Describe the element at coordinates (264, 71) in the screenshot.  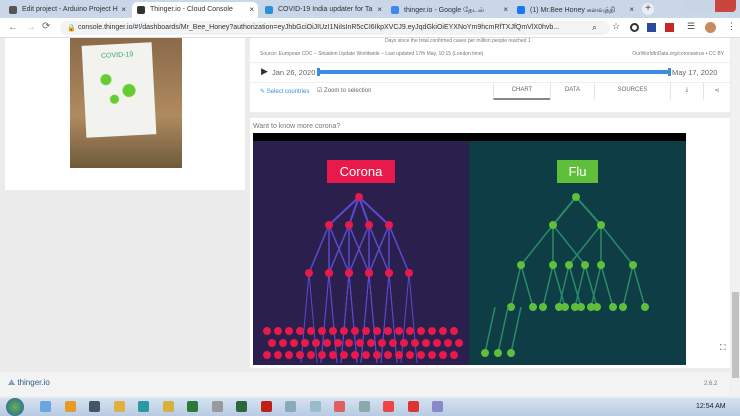
I see `play-button: ▶` at that location.